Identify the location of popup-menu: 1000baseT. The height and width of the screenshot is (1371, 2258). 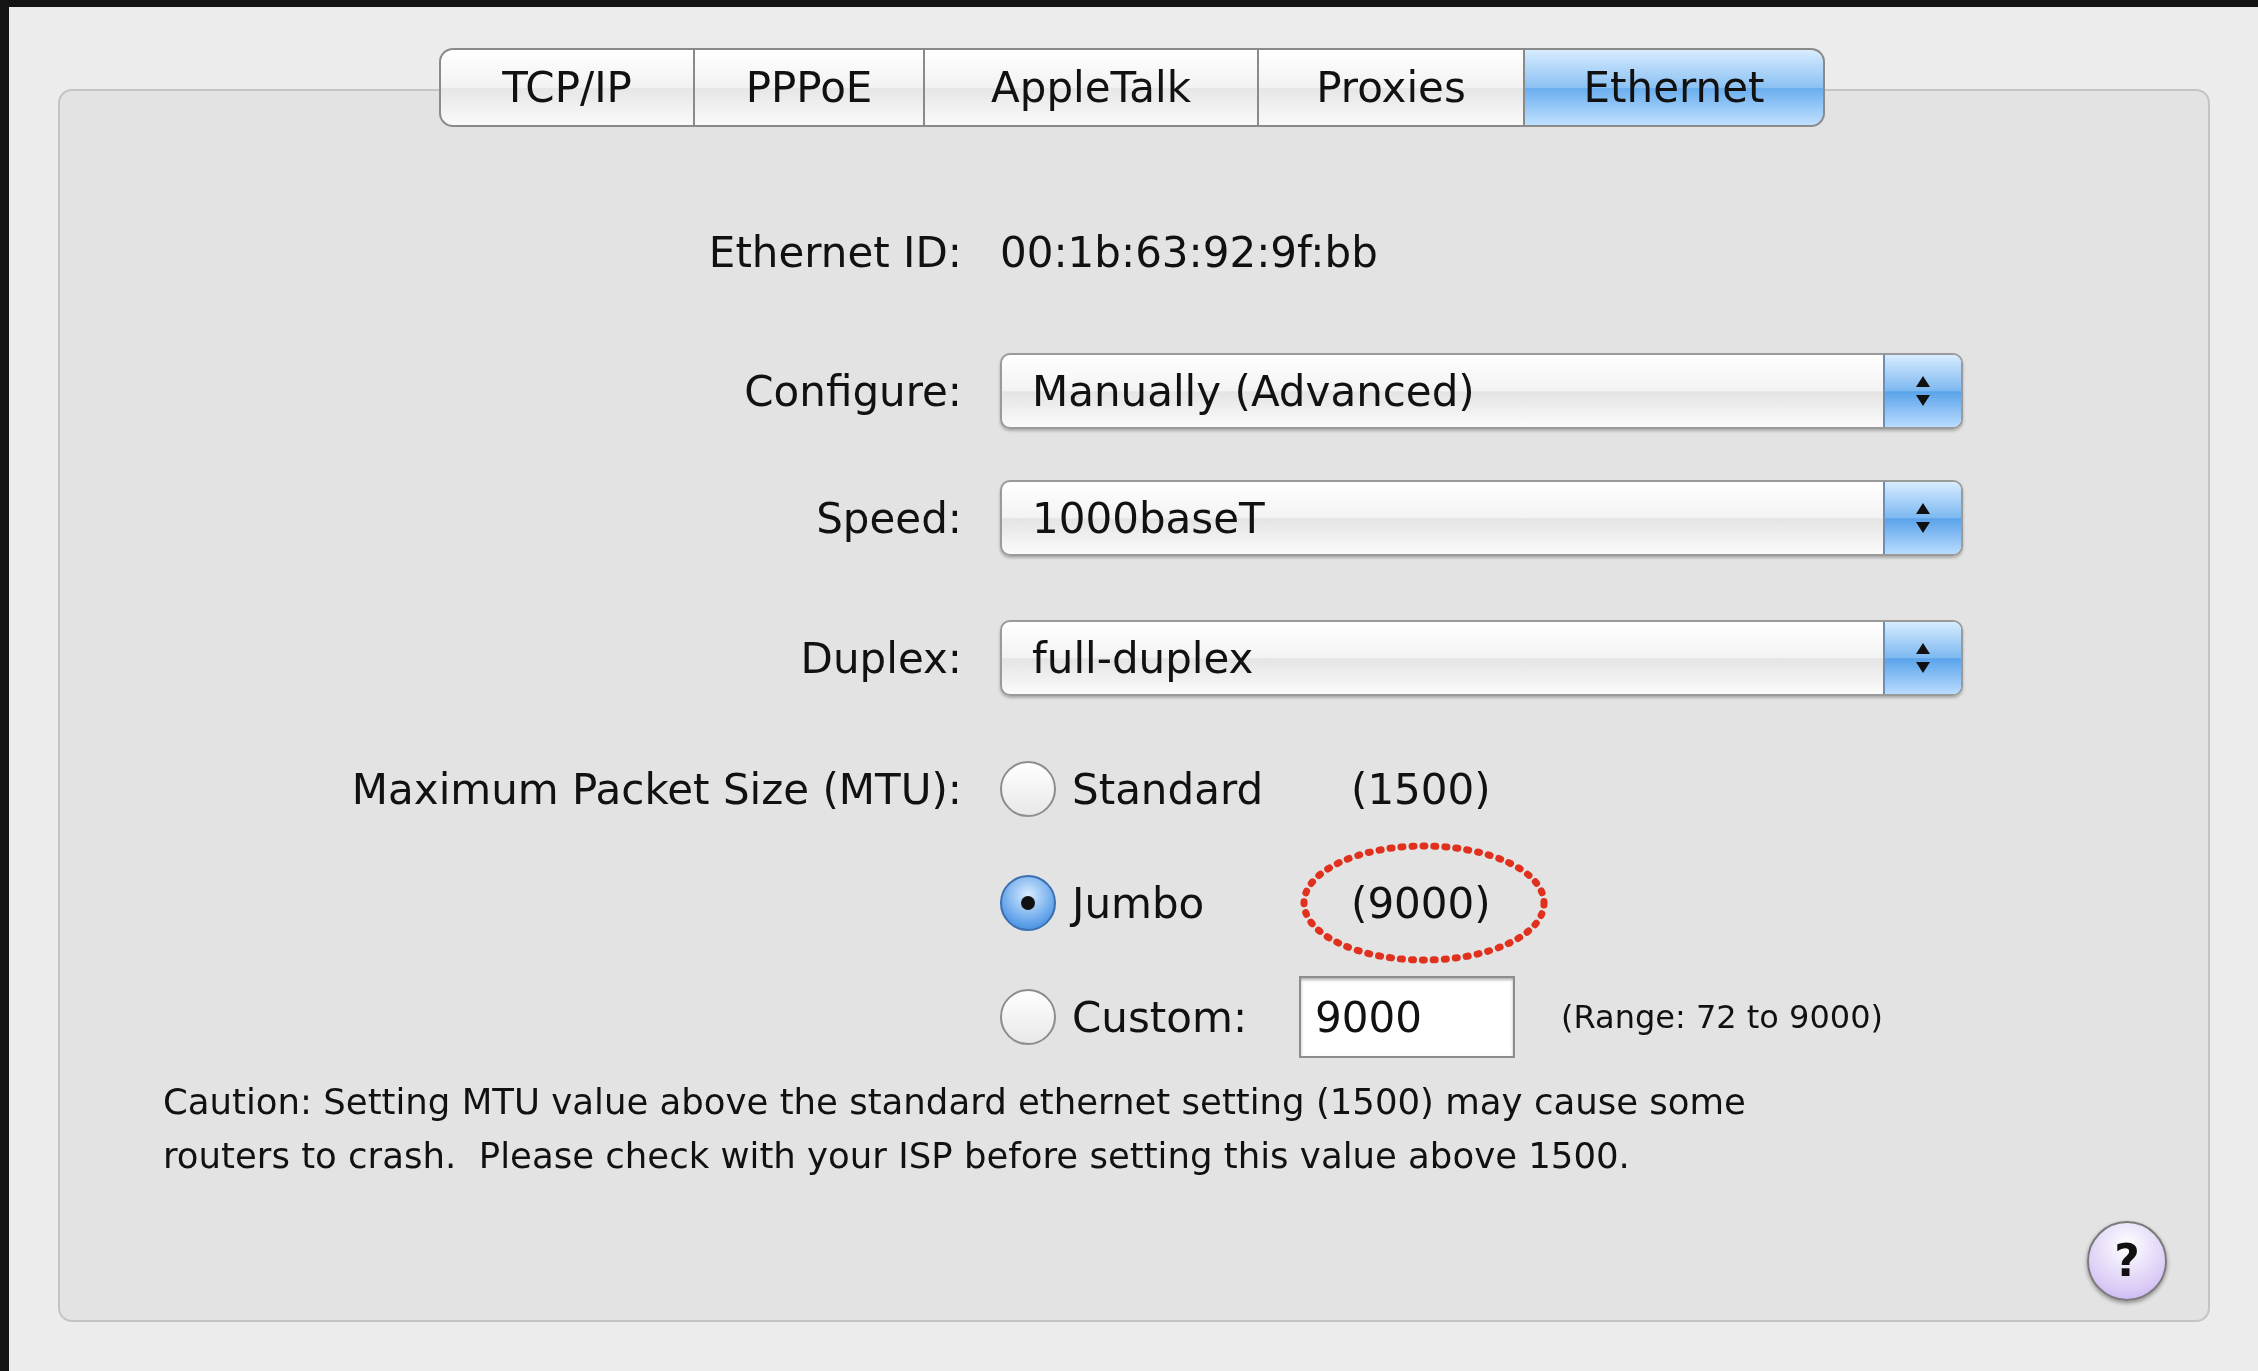
(1481, 518).